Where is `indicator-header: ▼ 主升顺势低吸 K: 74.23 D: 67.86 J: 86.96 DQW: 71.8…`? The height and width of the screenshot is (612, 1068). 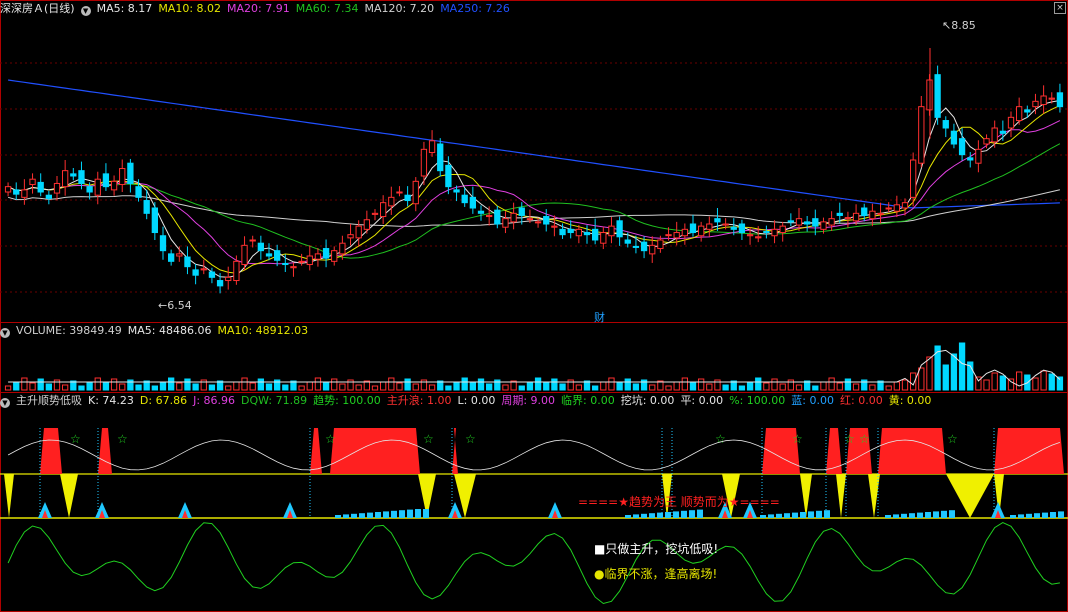
indicator-header: ▼ 主升顺势低吸 K: 74.23 D: 67.86 J: 86.96 DQW: 71.8… is located at coordinates (471, 401).